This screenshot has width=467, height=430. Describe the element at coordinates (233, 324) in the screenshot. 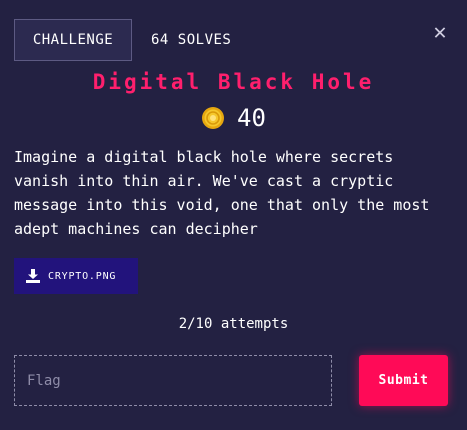

I see `attempts-counter: 2/10 attempts` at that location.